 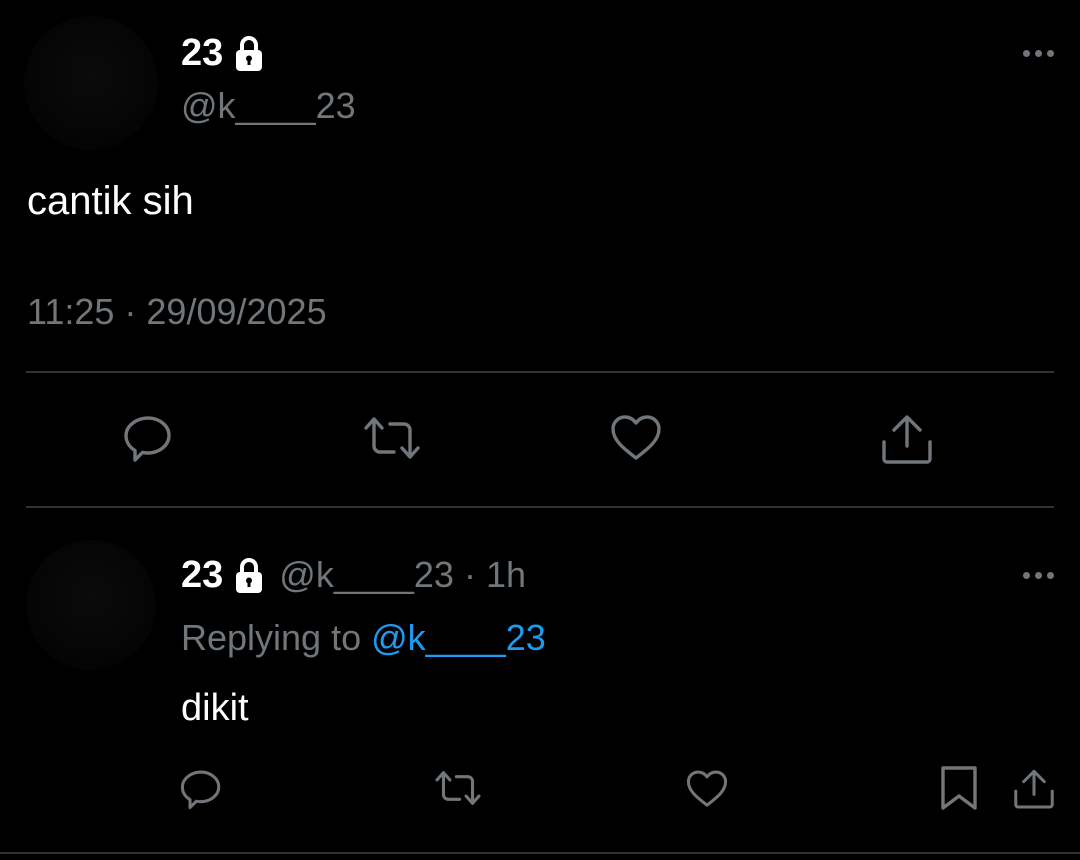 I want to click on reply-share-button, so click(x=1034, y=788).